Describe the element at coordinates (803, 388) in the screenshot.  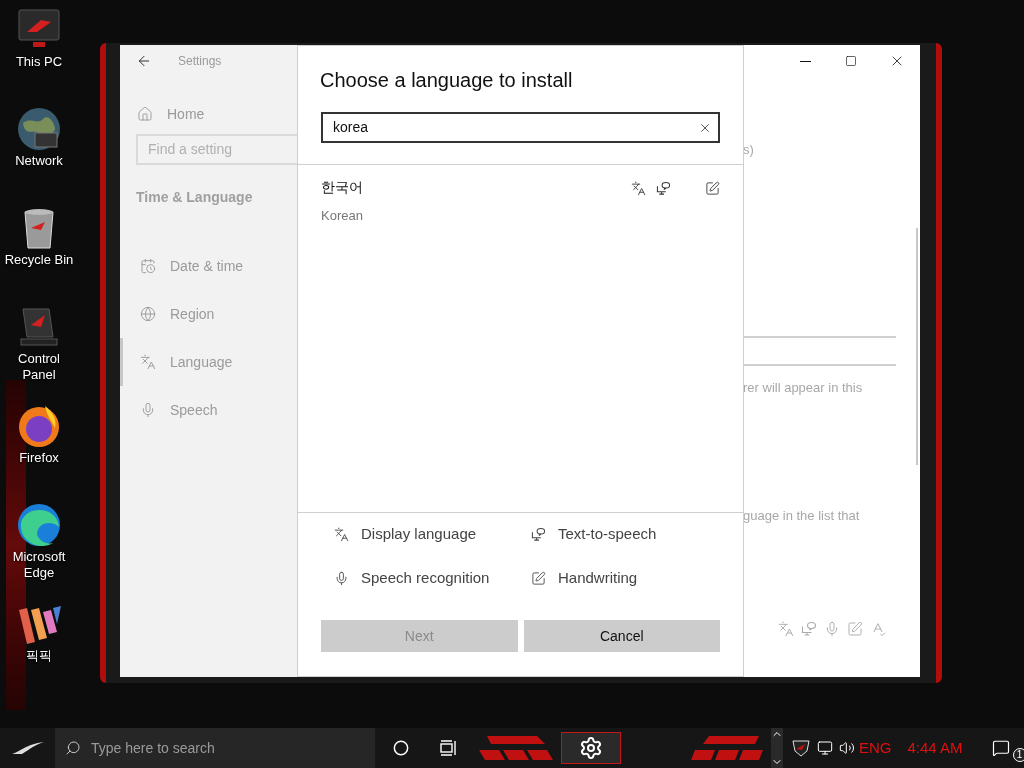
I see `background-text: rer will appear in this` at that location.